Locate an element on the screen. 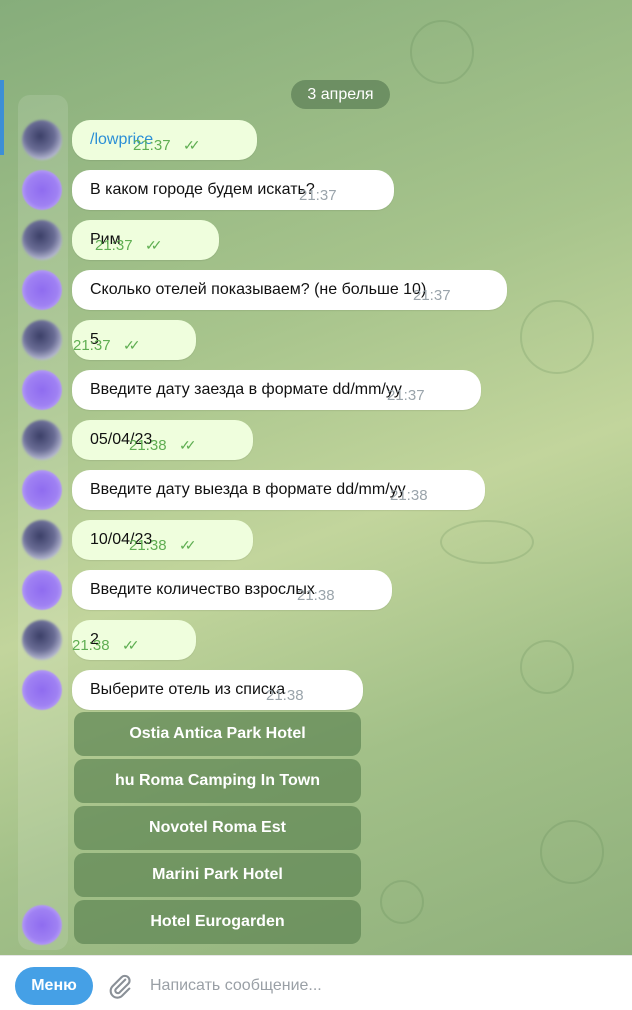  hotel-option-button: Ostia Antica Park Hotel is located at coordinates (217, 734).